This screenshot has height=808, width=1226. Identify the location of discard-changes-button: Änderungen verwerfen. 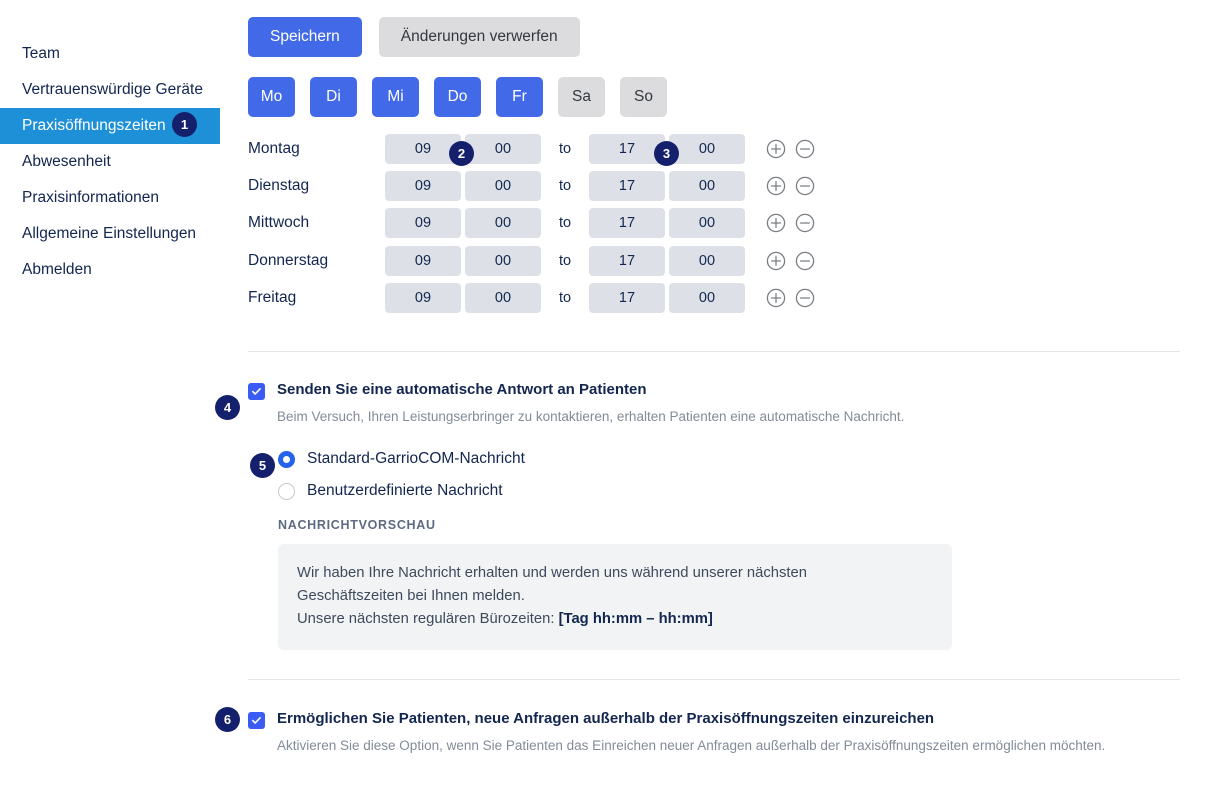
(479, 37).